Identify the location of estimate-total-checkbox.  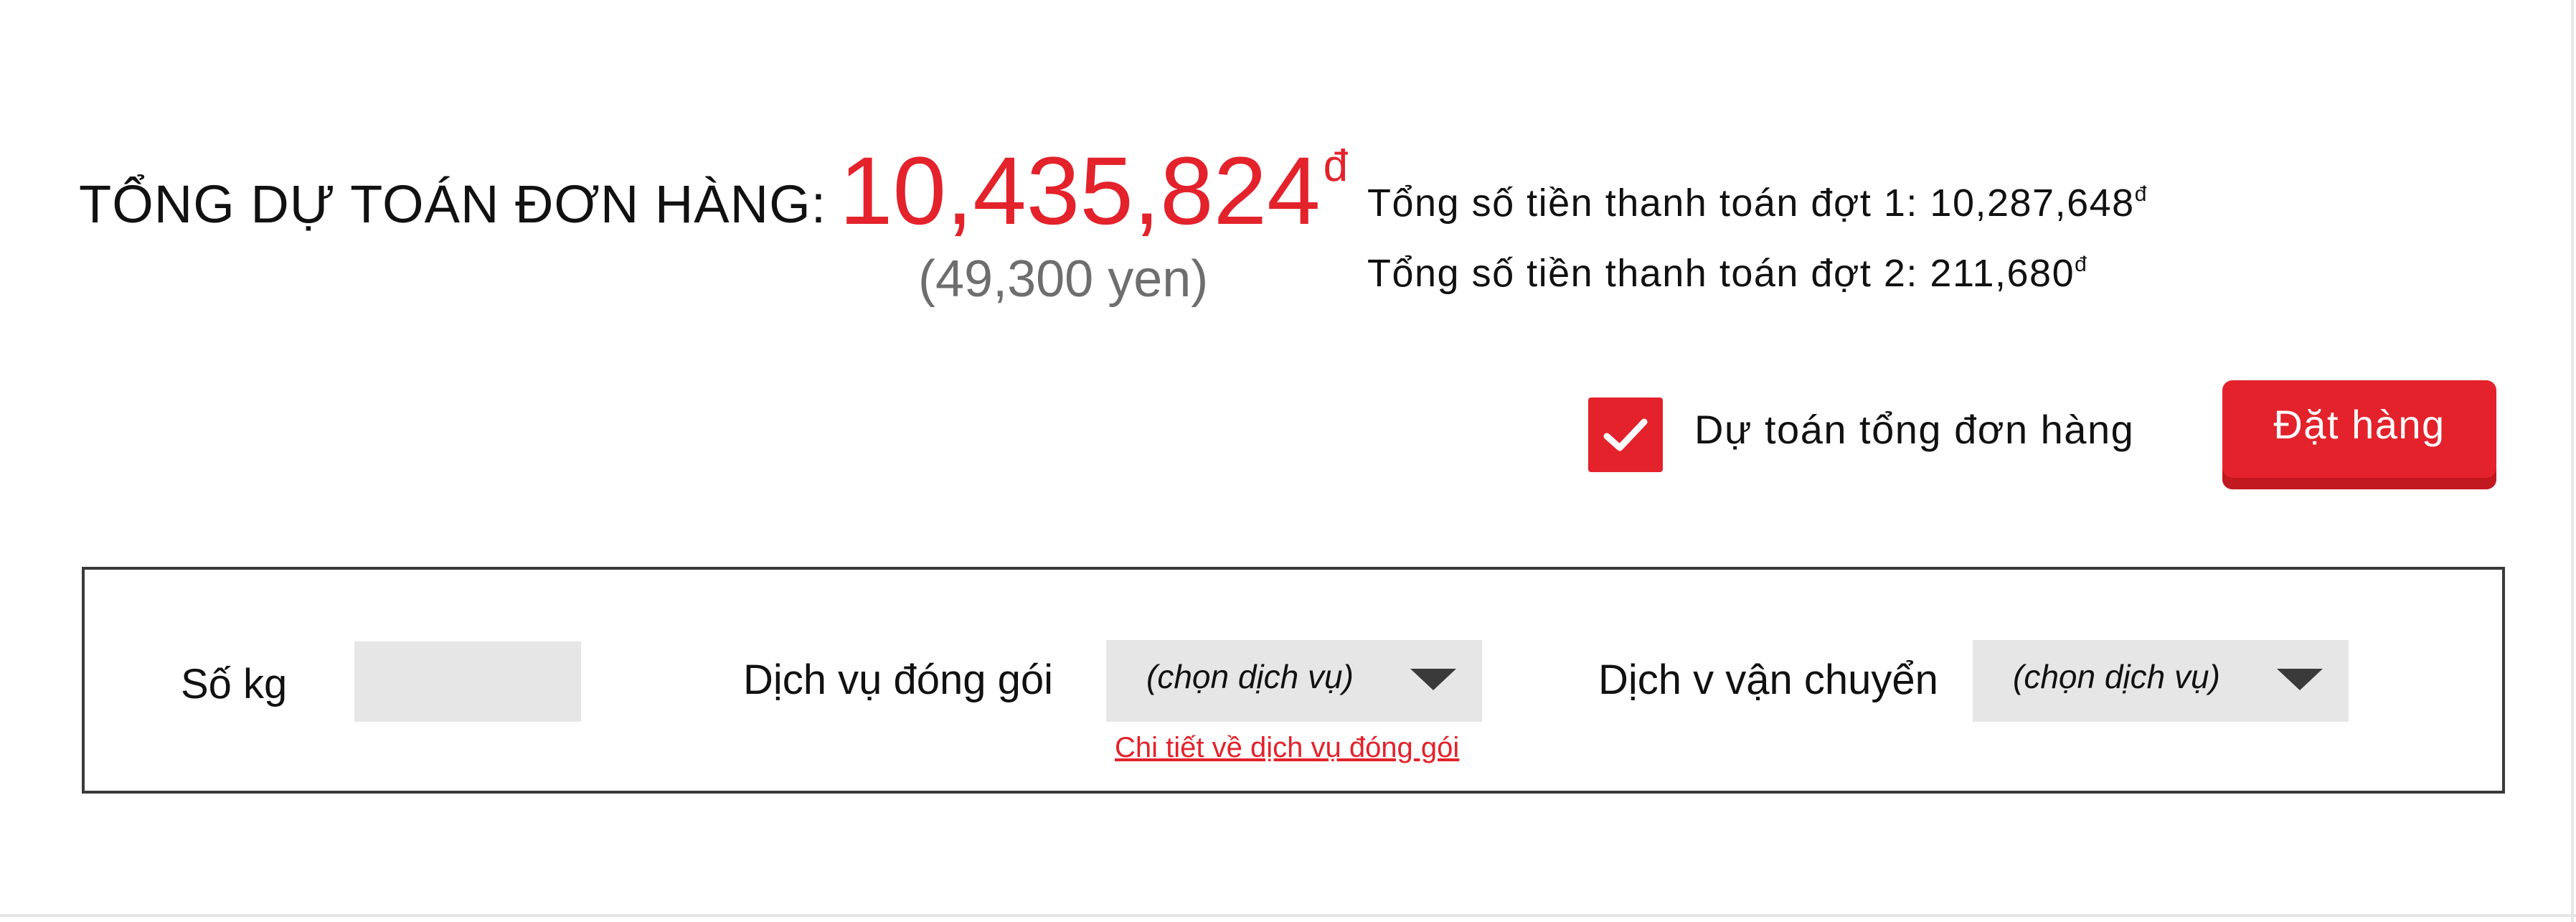
(1625, 435).